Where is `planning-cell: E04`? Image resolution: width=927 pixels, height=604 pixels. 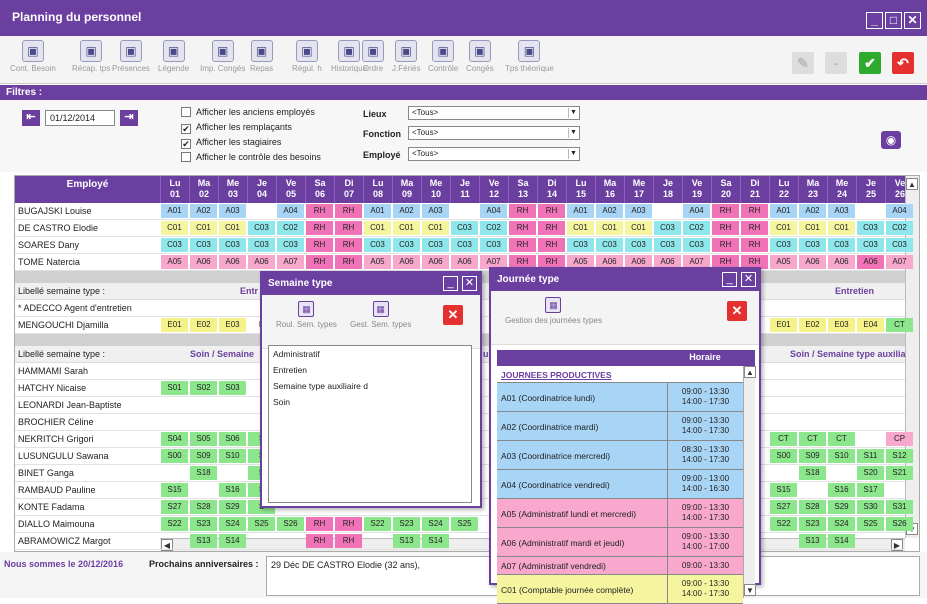
planning-cell: E04 is located at coordinates (870, 325).